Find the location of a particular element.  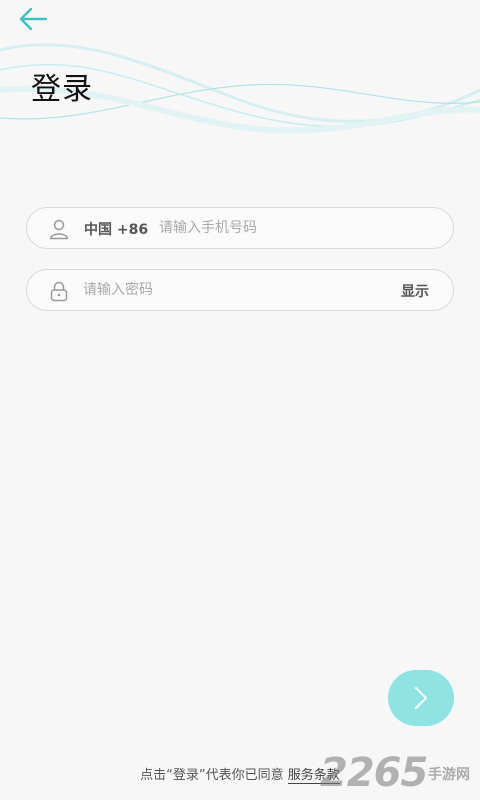

lock-icon is located at coordinates (59, 291).